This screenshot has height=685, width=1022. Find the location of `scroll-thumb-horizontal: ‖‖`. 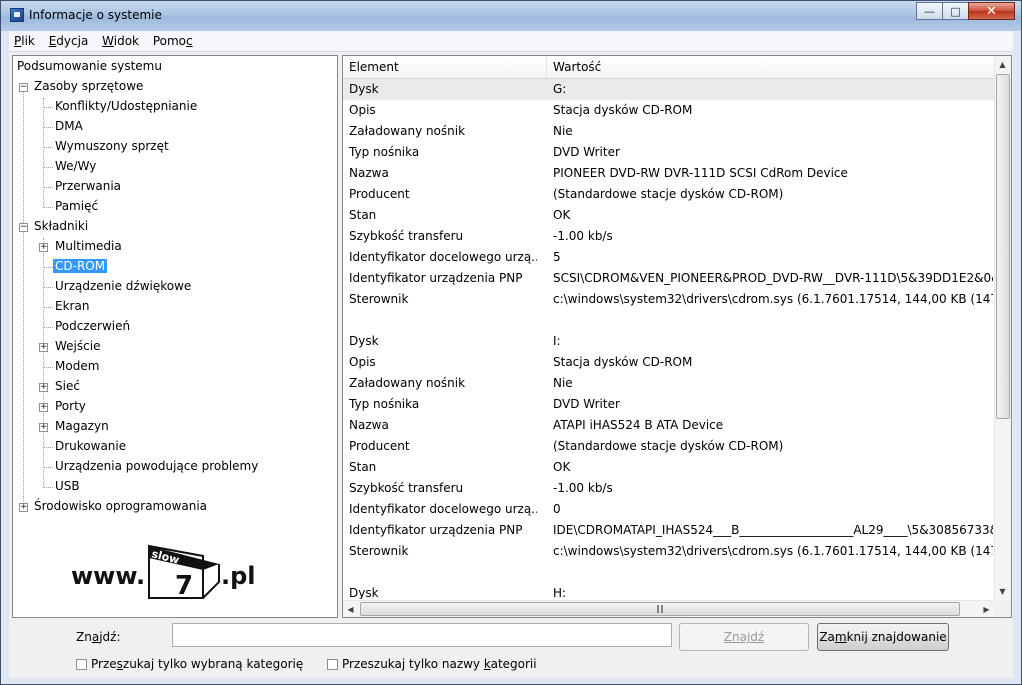

scroll-thumb-horizontal: ‖‖ is located at coordinates (660, 609).